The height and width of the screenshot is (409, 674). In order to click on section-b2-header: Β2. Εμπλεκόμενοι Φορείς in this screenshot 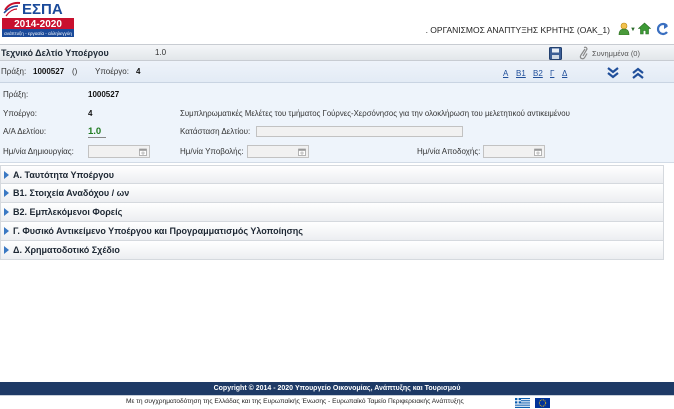, I will do `click(332, 212)`.